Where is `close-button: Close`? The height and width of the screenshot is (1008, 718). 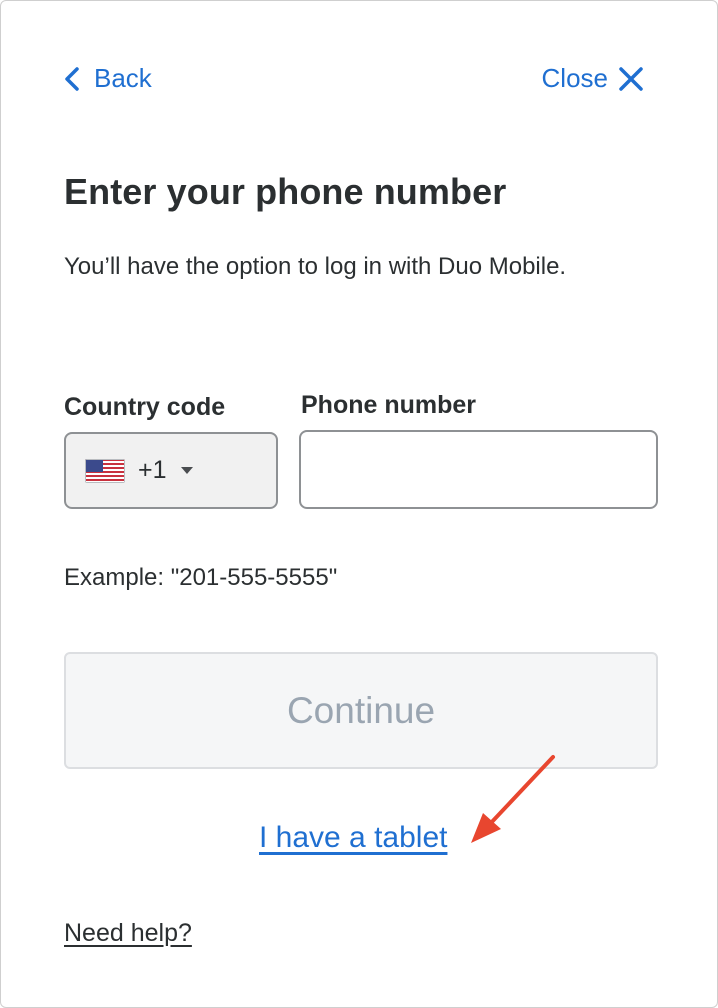
close-button: Close is located at coordinates (593, 78).